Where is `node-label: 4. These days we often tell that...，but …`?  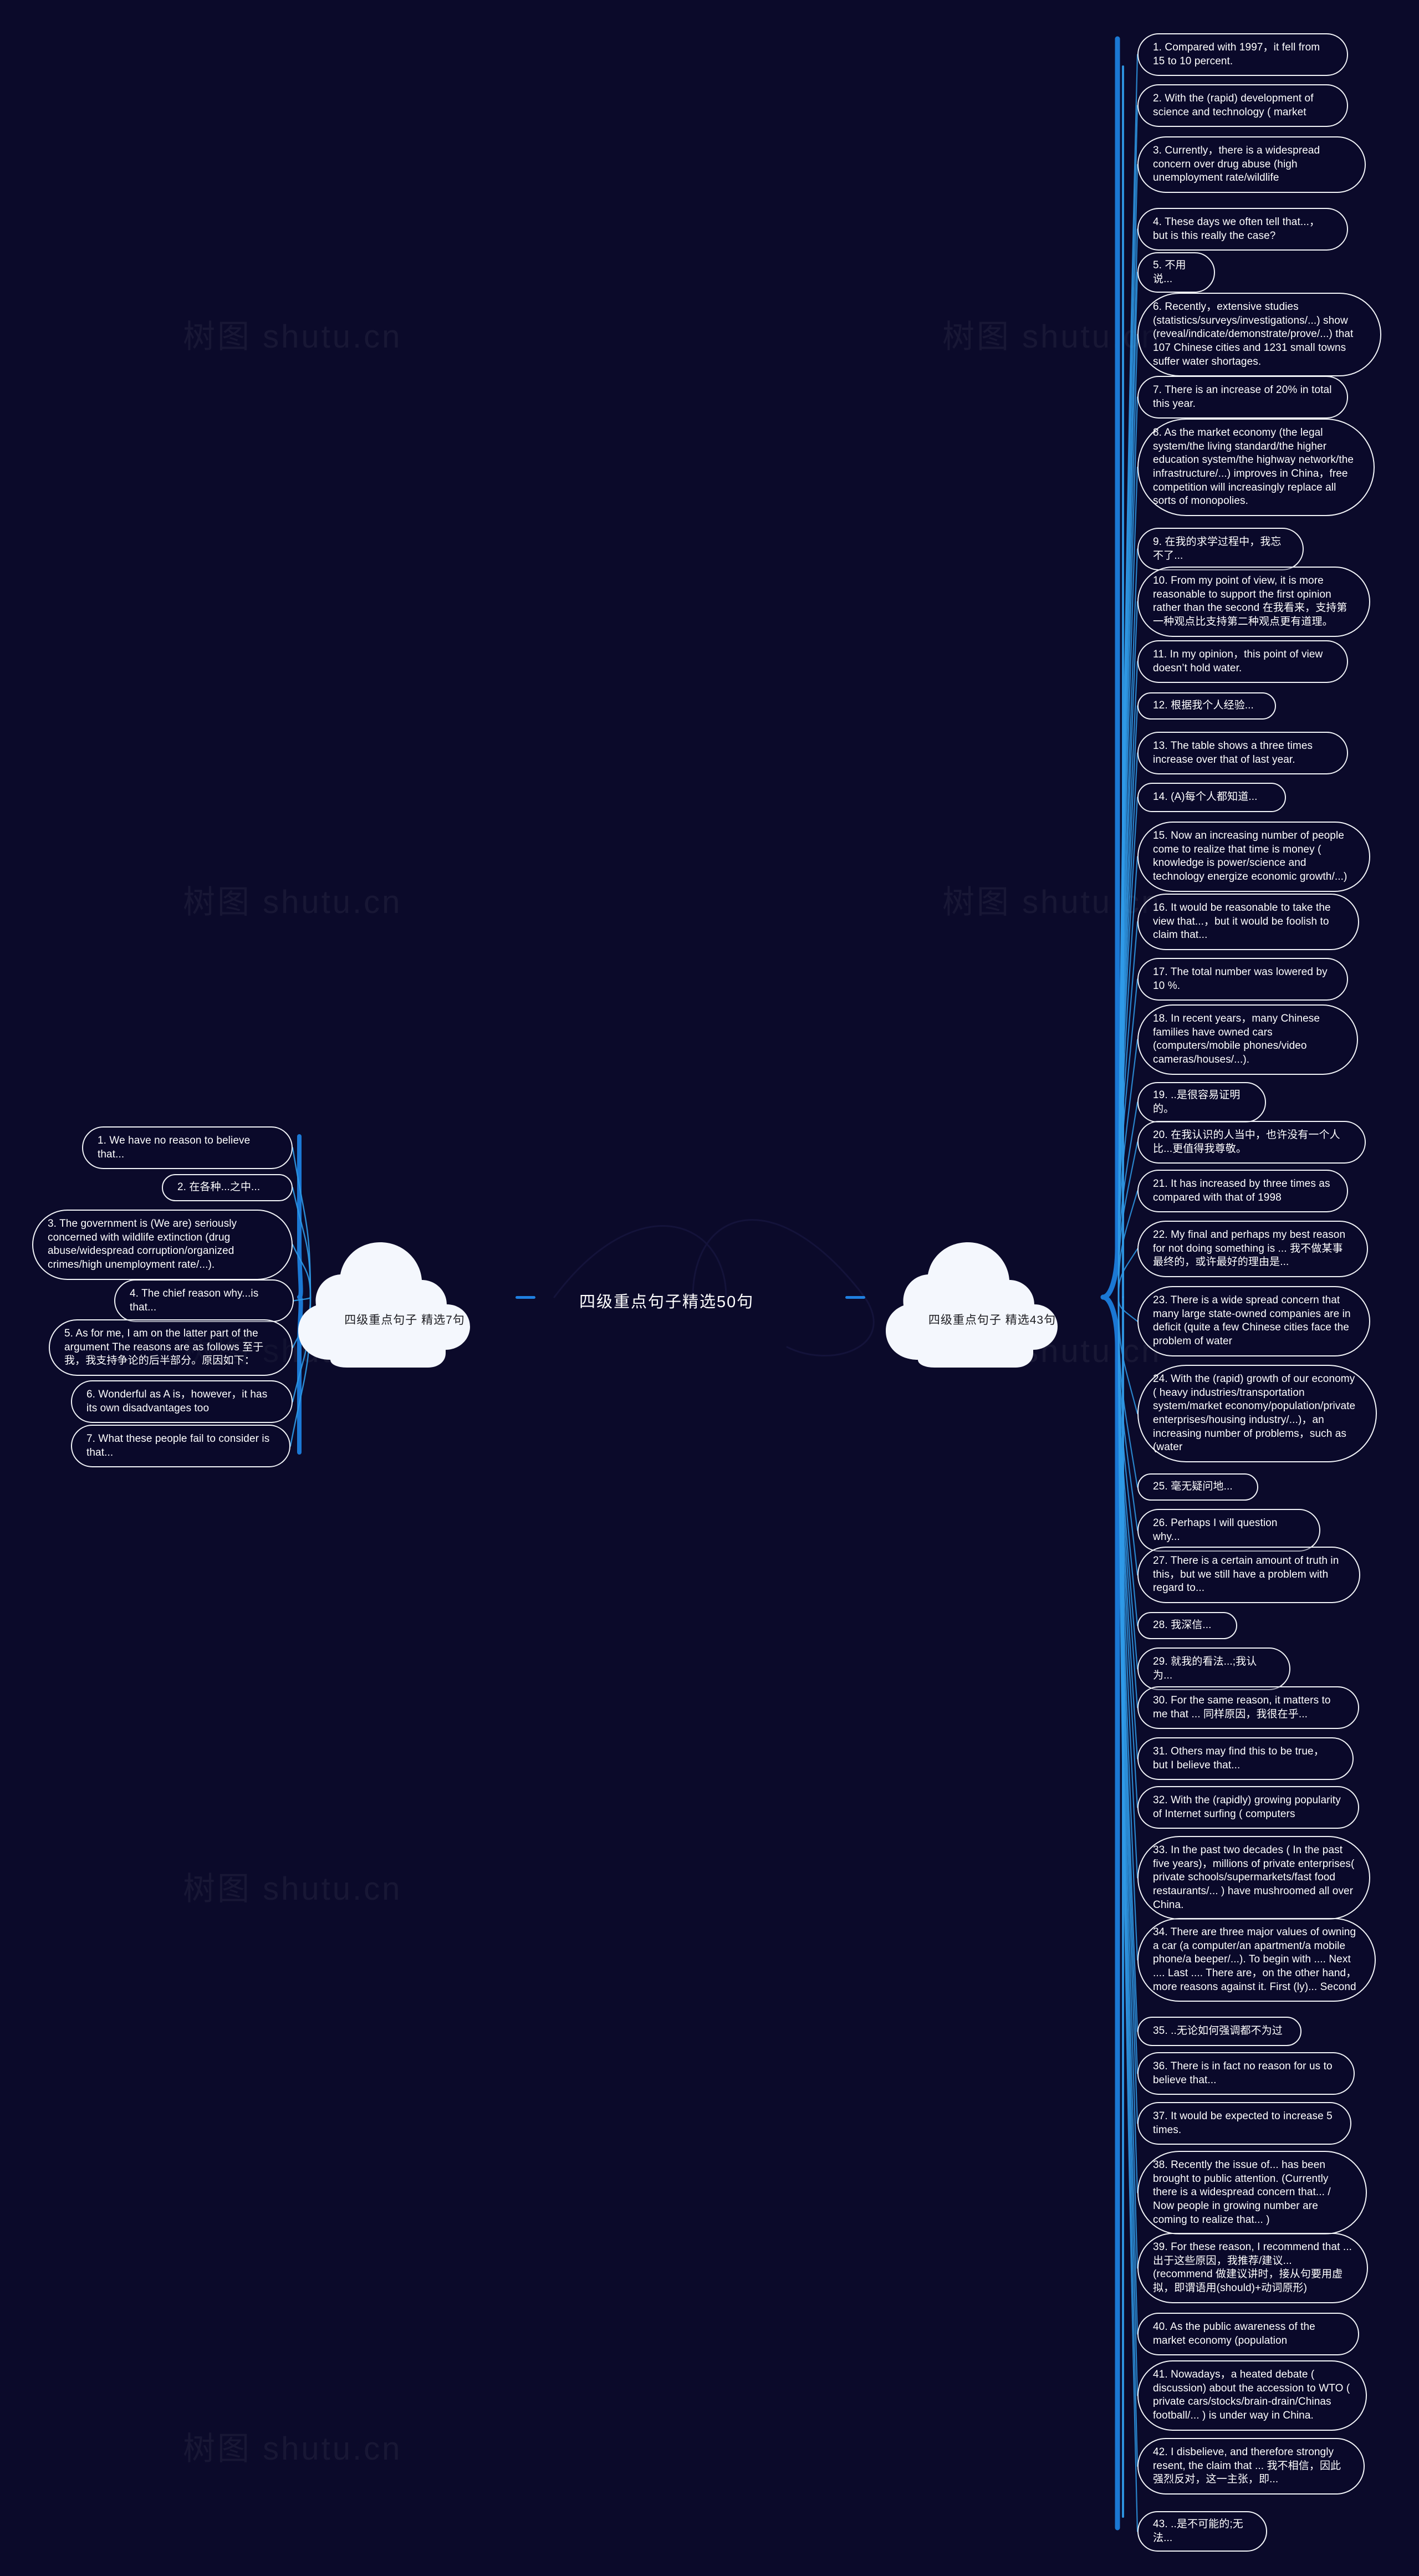
node-label: 4. These days we often tell that...，but … is located at coordinates (1237, 229).